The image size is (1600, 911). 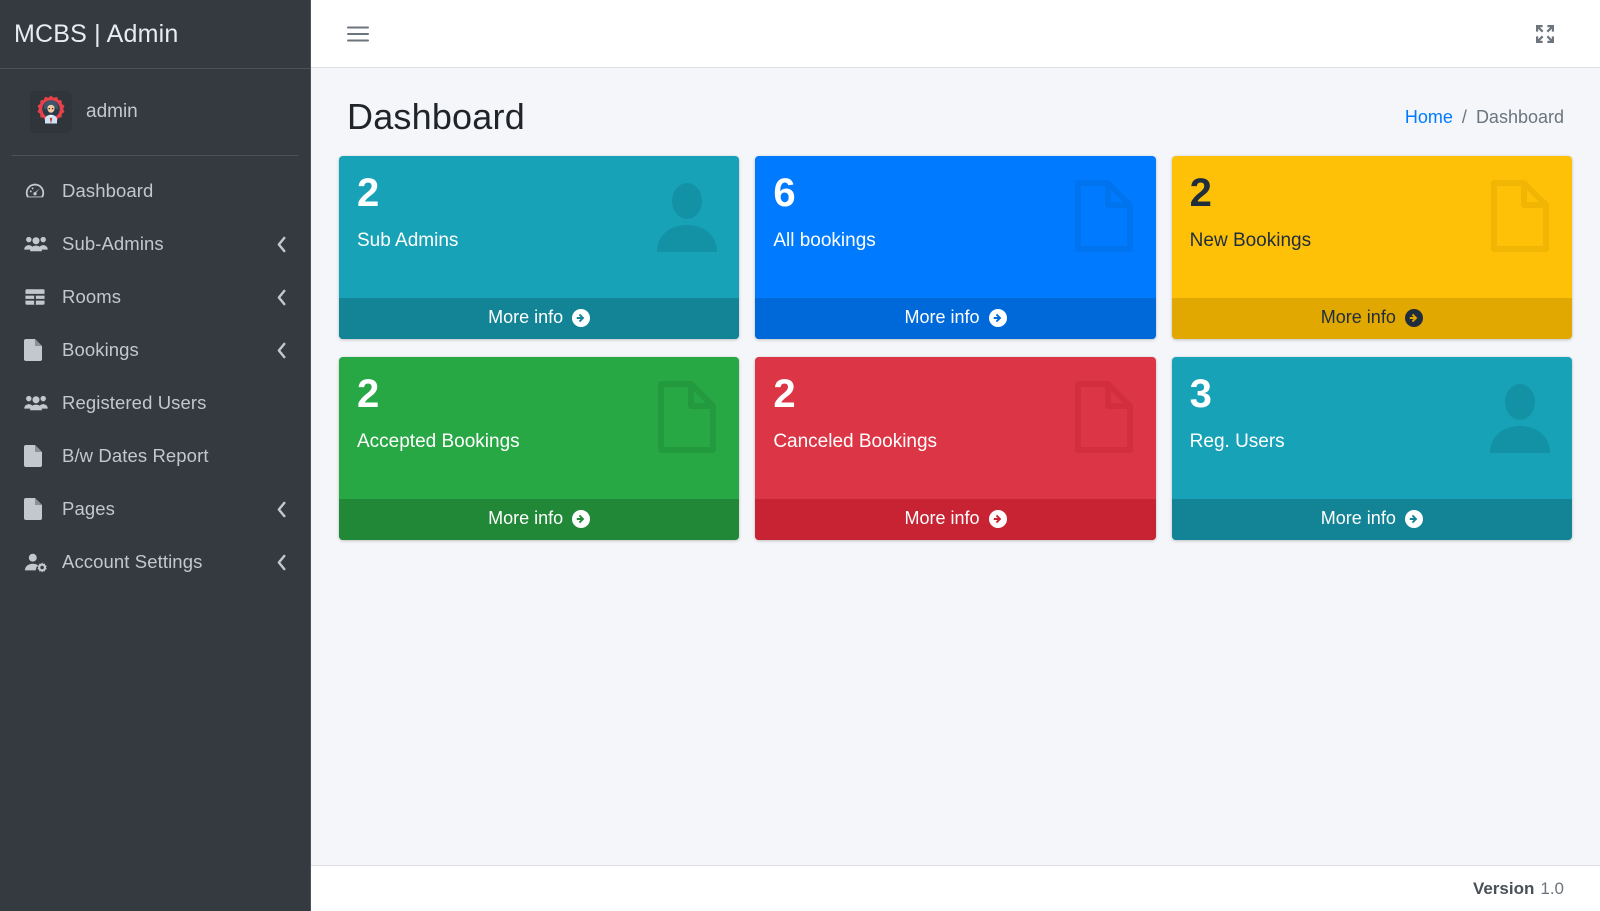 I want to click on hamburger-icon, so click(x=358, y=34).